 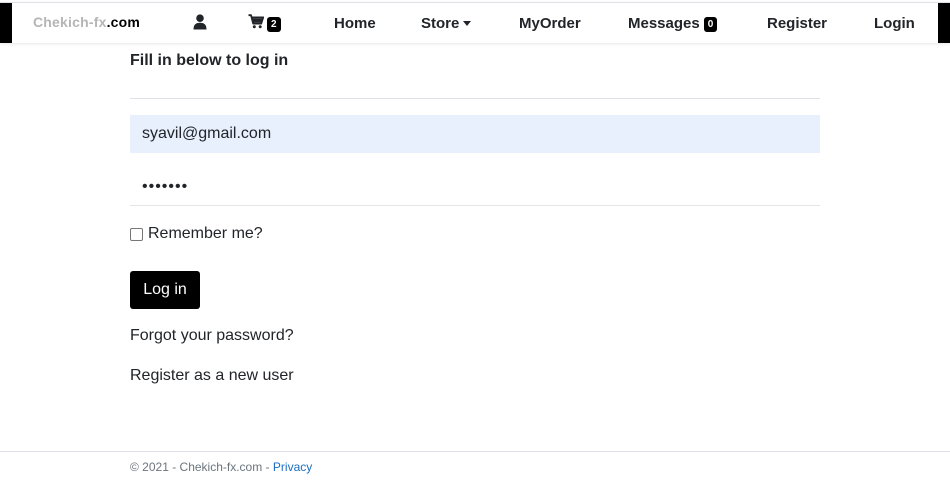 I want to click on cart-link: 2, so click(x=264, y=24).